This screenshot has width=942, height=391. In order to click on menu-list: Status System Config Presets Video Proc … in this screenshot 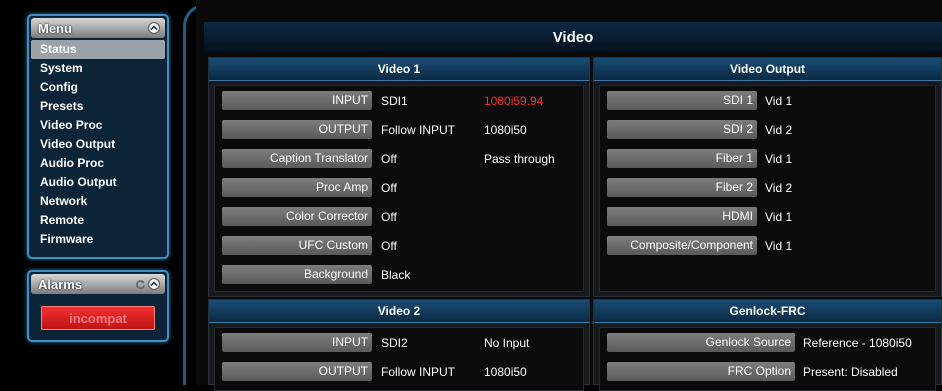, I will do `click(98, 144)`.